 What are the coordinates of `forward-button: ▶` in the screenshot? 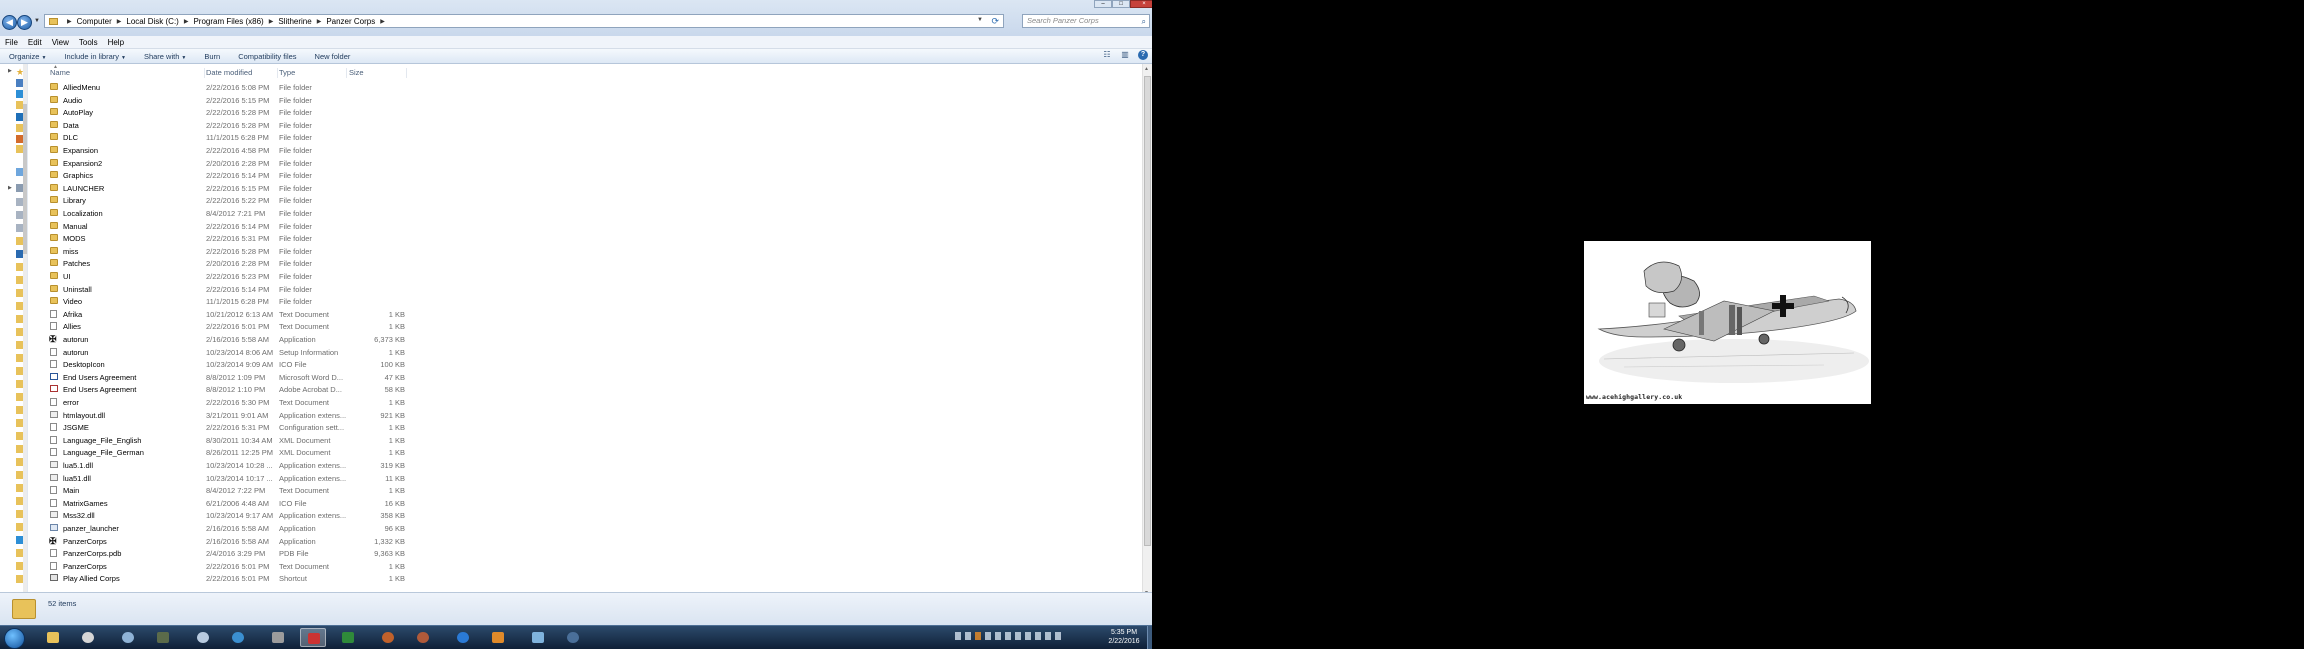 It's located at (24, 22).